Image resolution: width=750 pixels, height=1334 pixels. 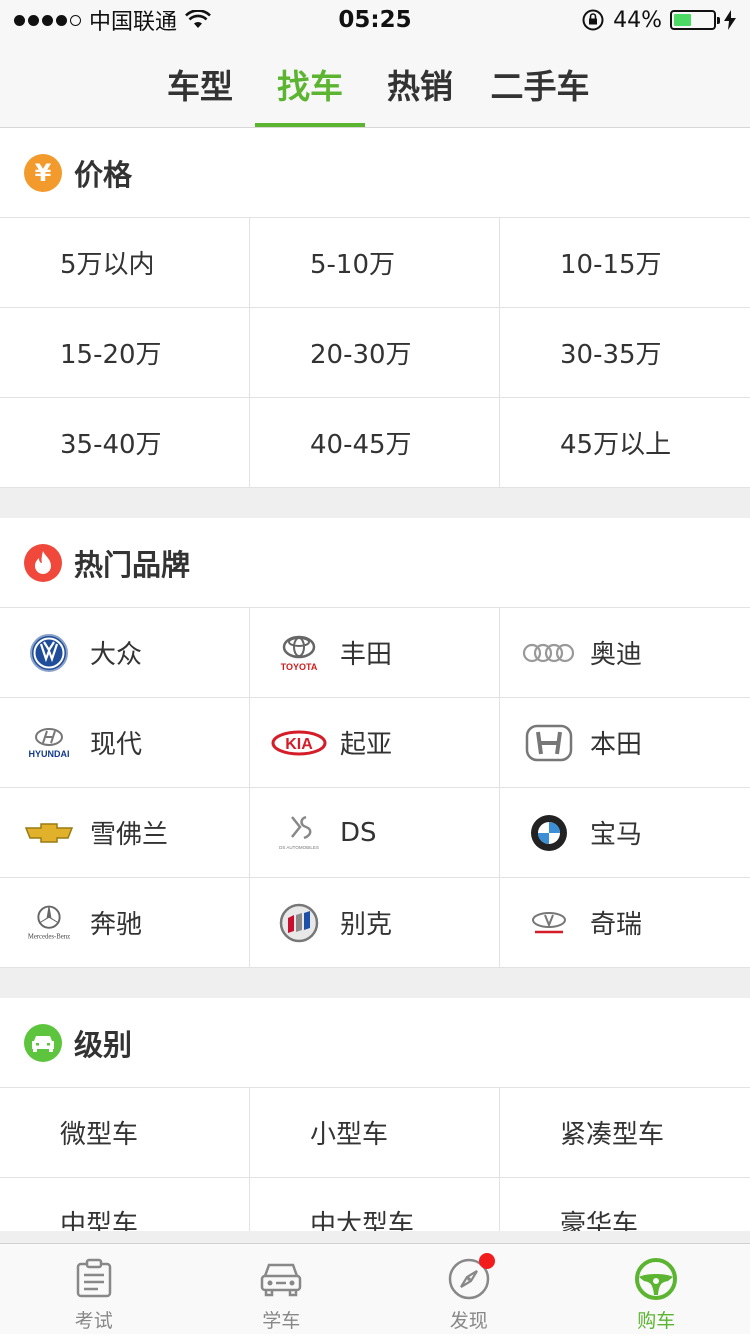 I want to click on signal-icon, so click(x=47, y=20).